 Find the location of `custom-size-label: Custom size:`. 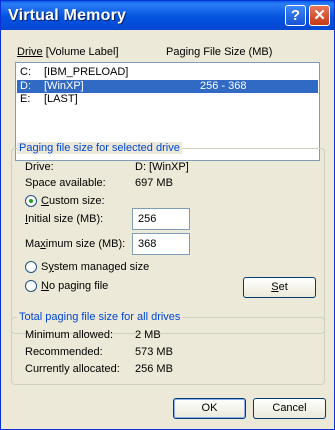

custom-size-label: Custom size: is located at coordinates (73, 201).